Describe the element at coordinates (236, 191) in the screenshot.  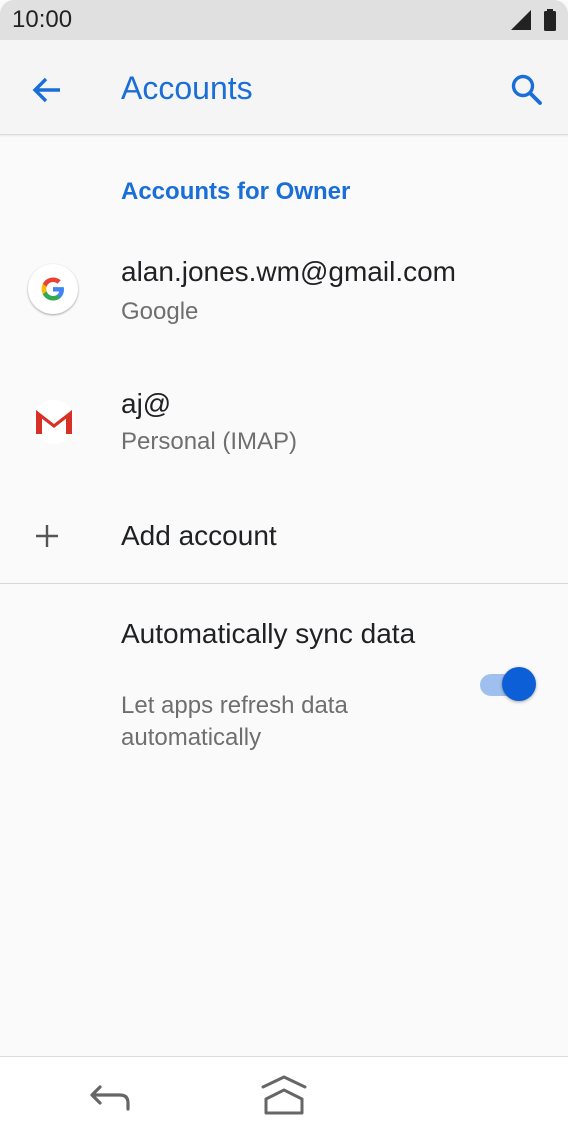
I see `section-header: Accounts for Owner` at that location.